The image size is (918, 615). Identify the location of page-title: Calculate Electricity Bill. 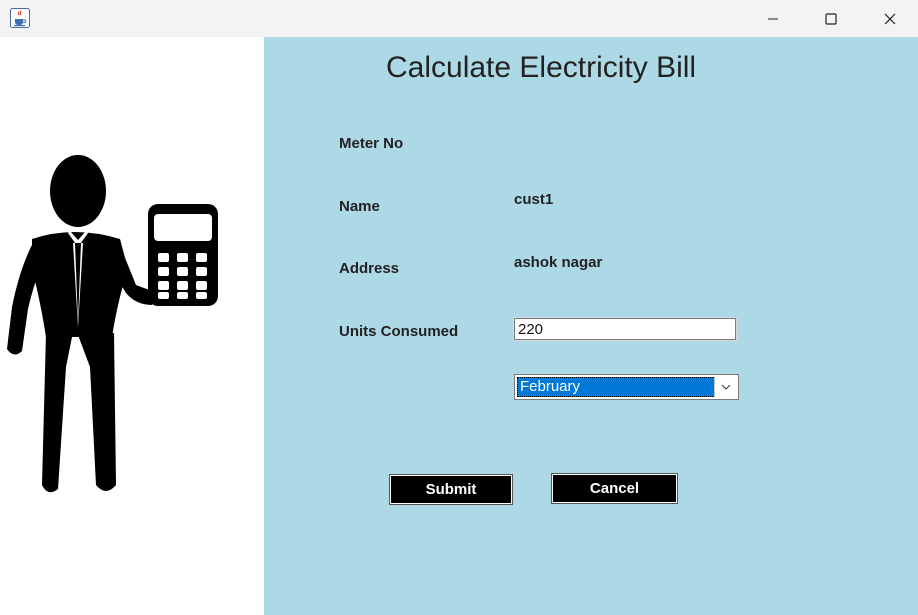
(541, 67).